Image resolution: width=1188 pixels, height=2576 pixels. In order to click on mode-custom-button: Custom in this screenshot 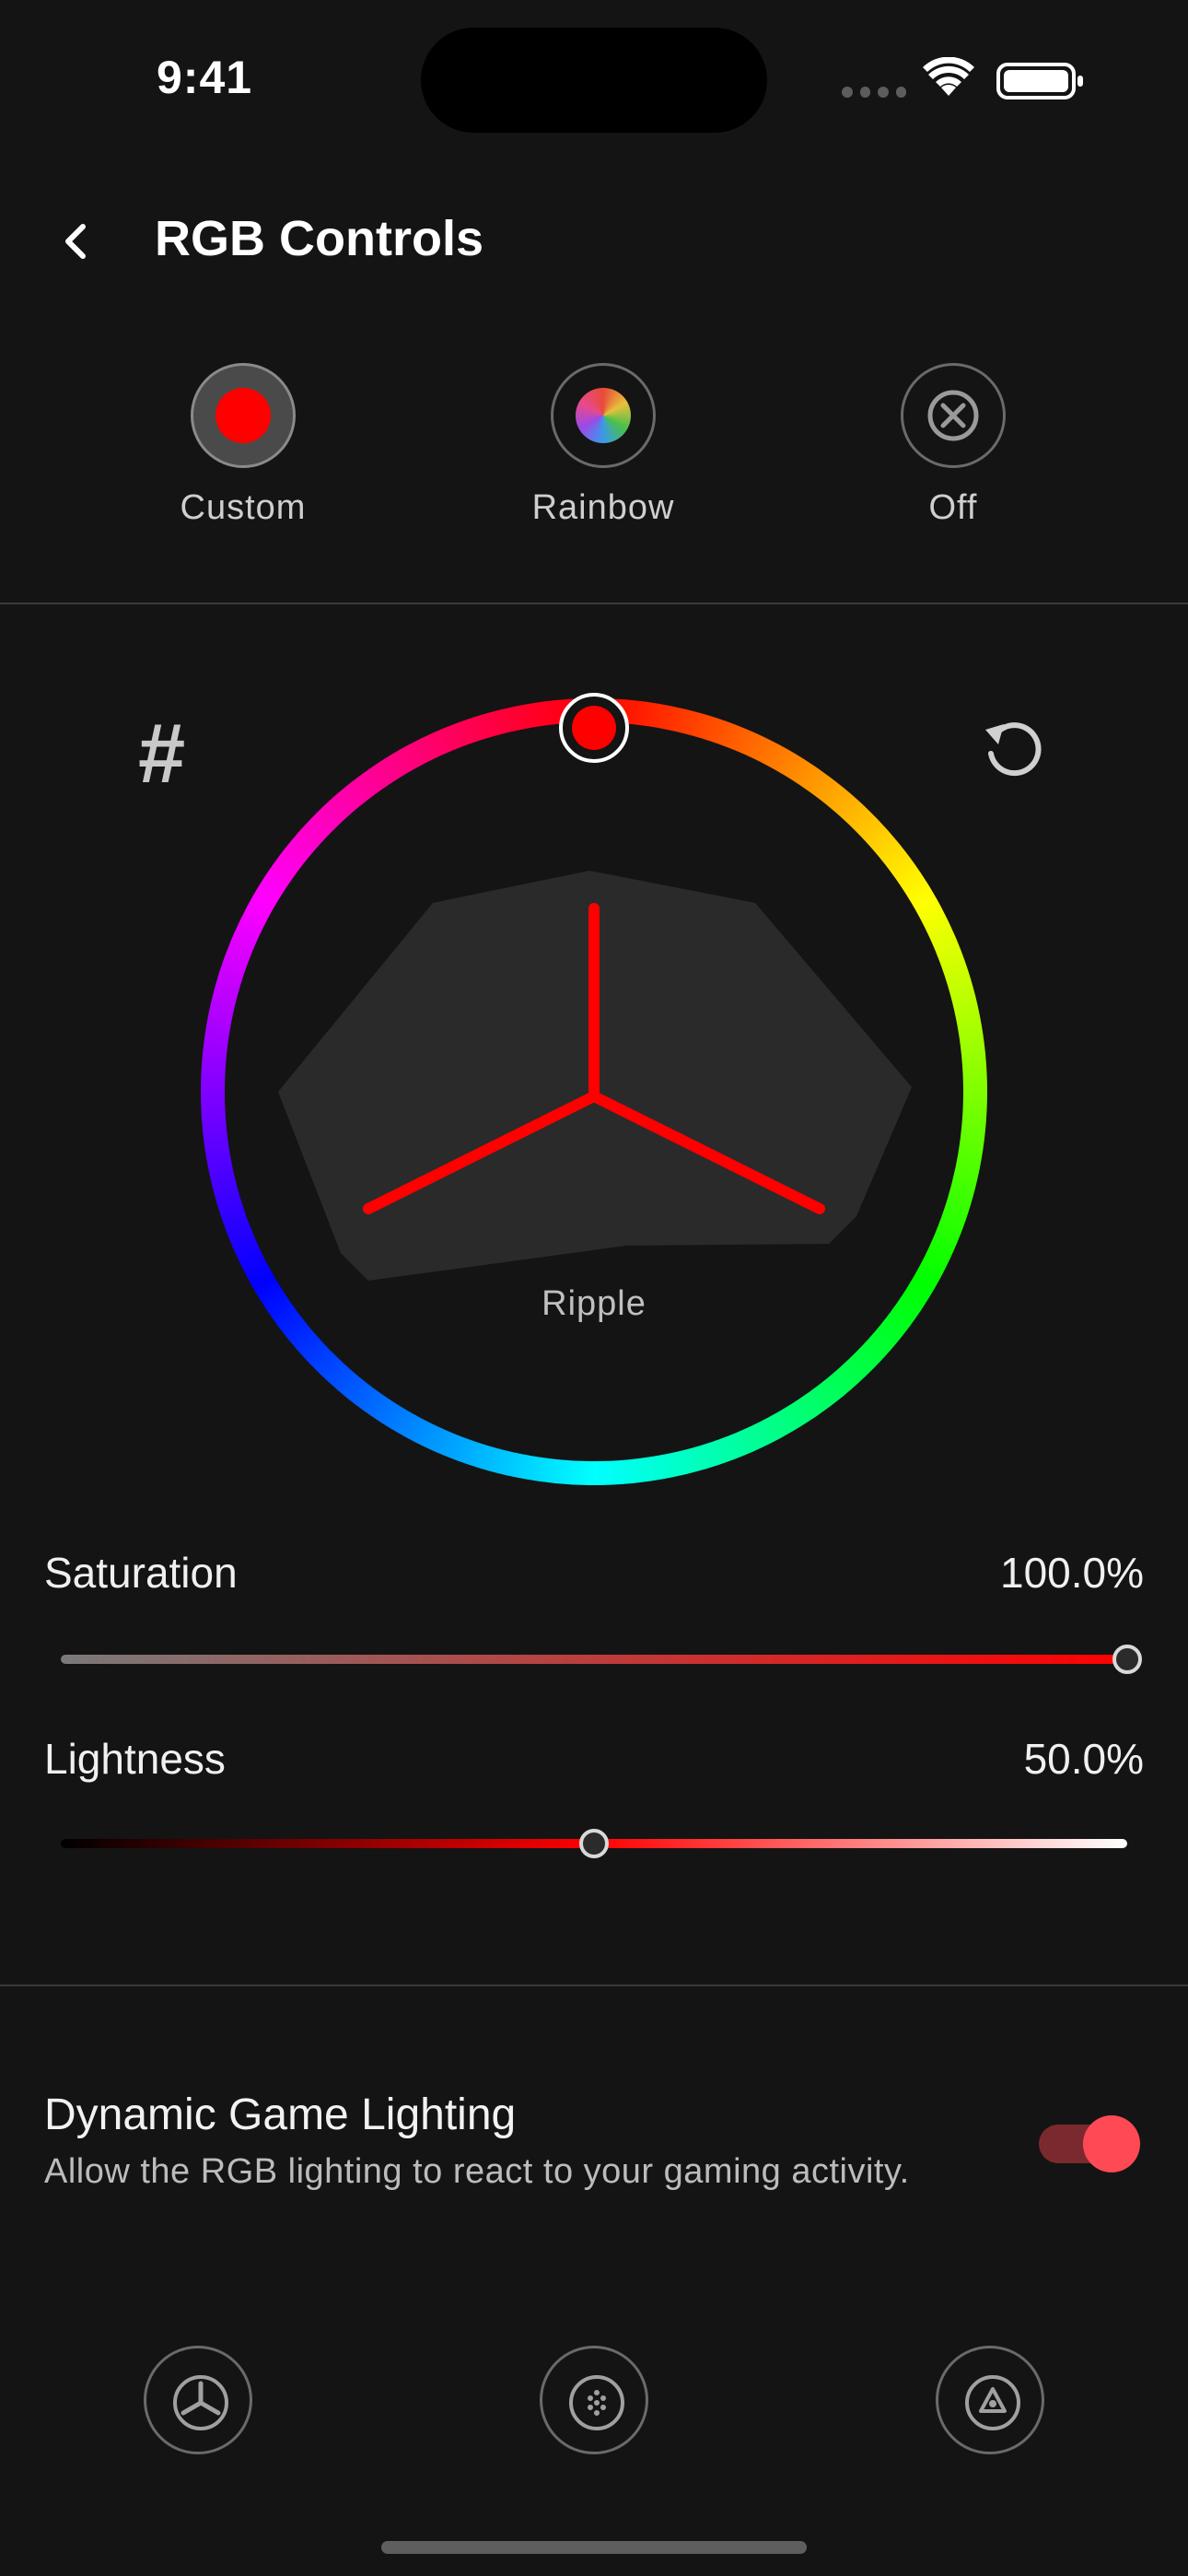, I will do `click(243, 445)`.